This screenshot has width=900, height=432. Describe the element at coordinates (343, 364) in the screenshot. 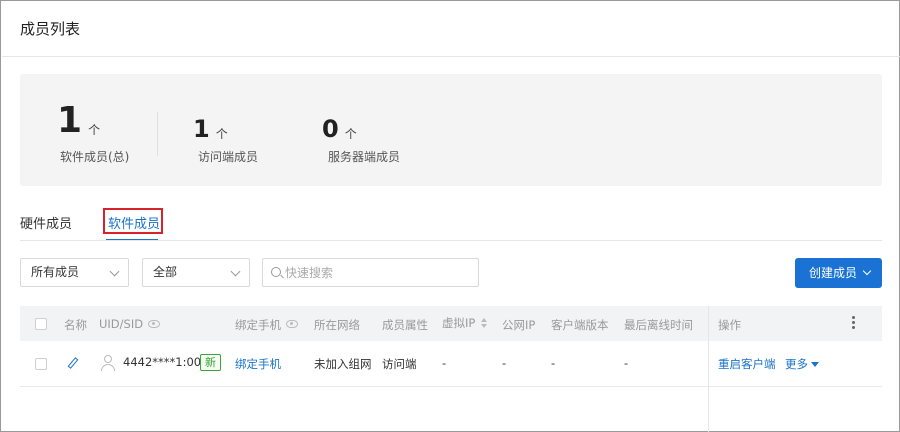

I see `row-network: 未加入组网` at that location.